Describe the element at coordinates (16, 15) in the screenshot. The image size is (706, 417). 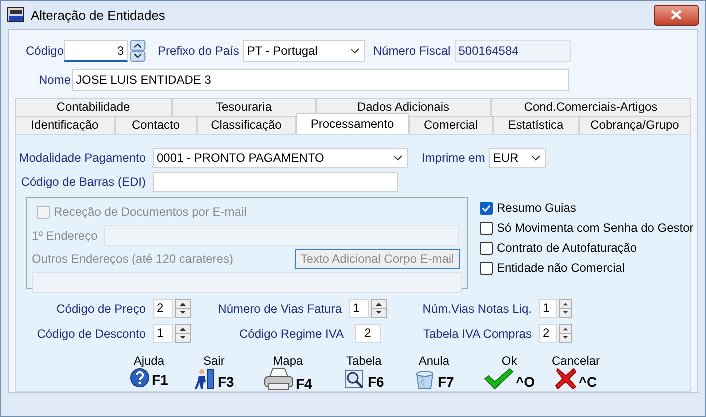
I see `app-icon` at that location.